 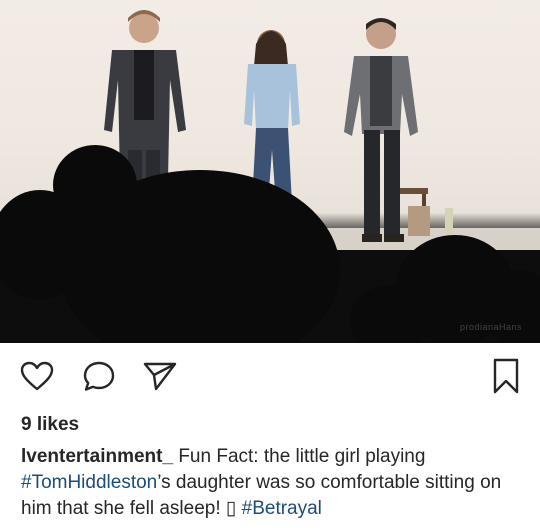 What do you see at coordinates (299, 456) in the screenshot?
I see `caption-text-part: Fun Fact: the little girl playing` at bounding box center [299, 456].